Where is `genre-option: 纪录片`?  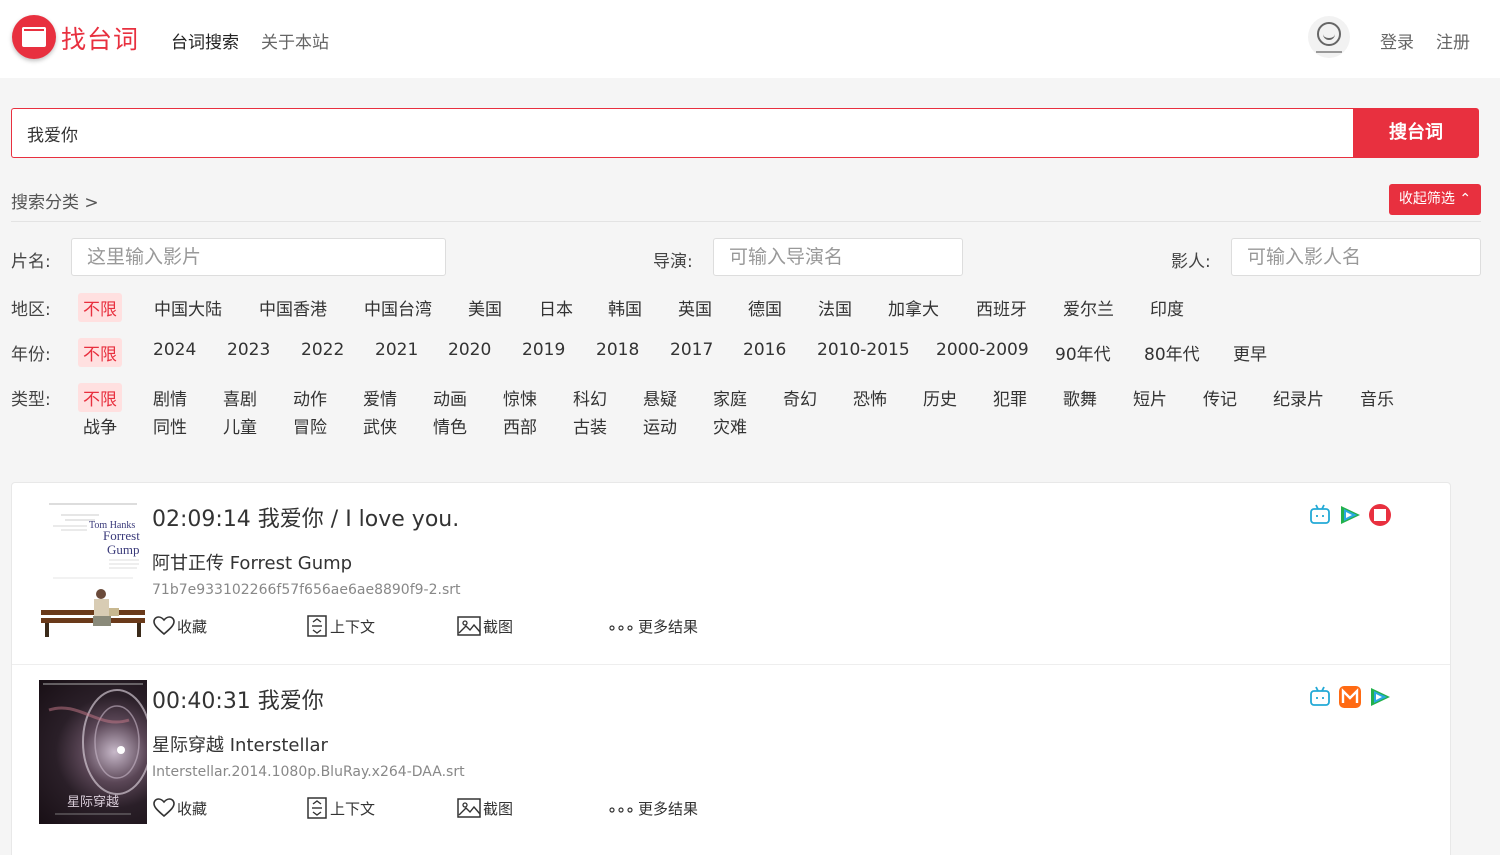
genre-option: 纪录片 is located at coordinates (1298, 397).